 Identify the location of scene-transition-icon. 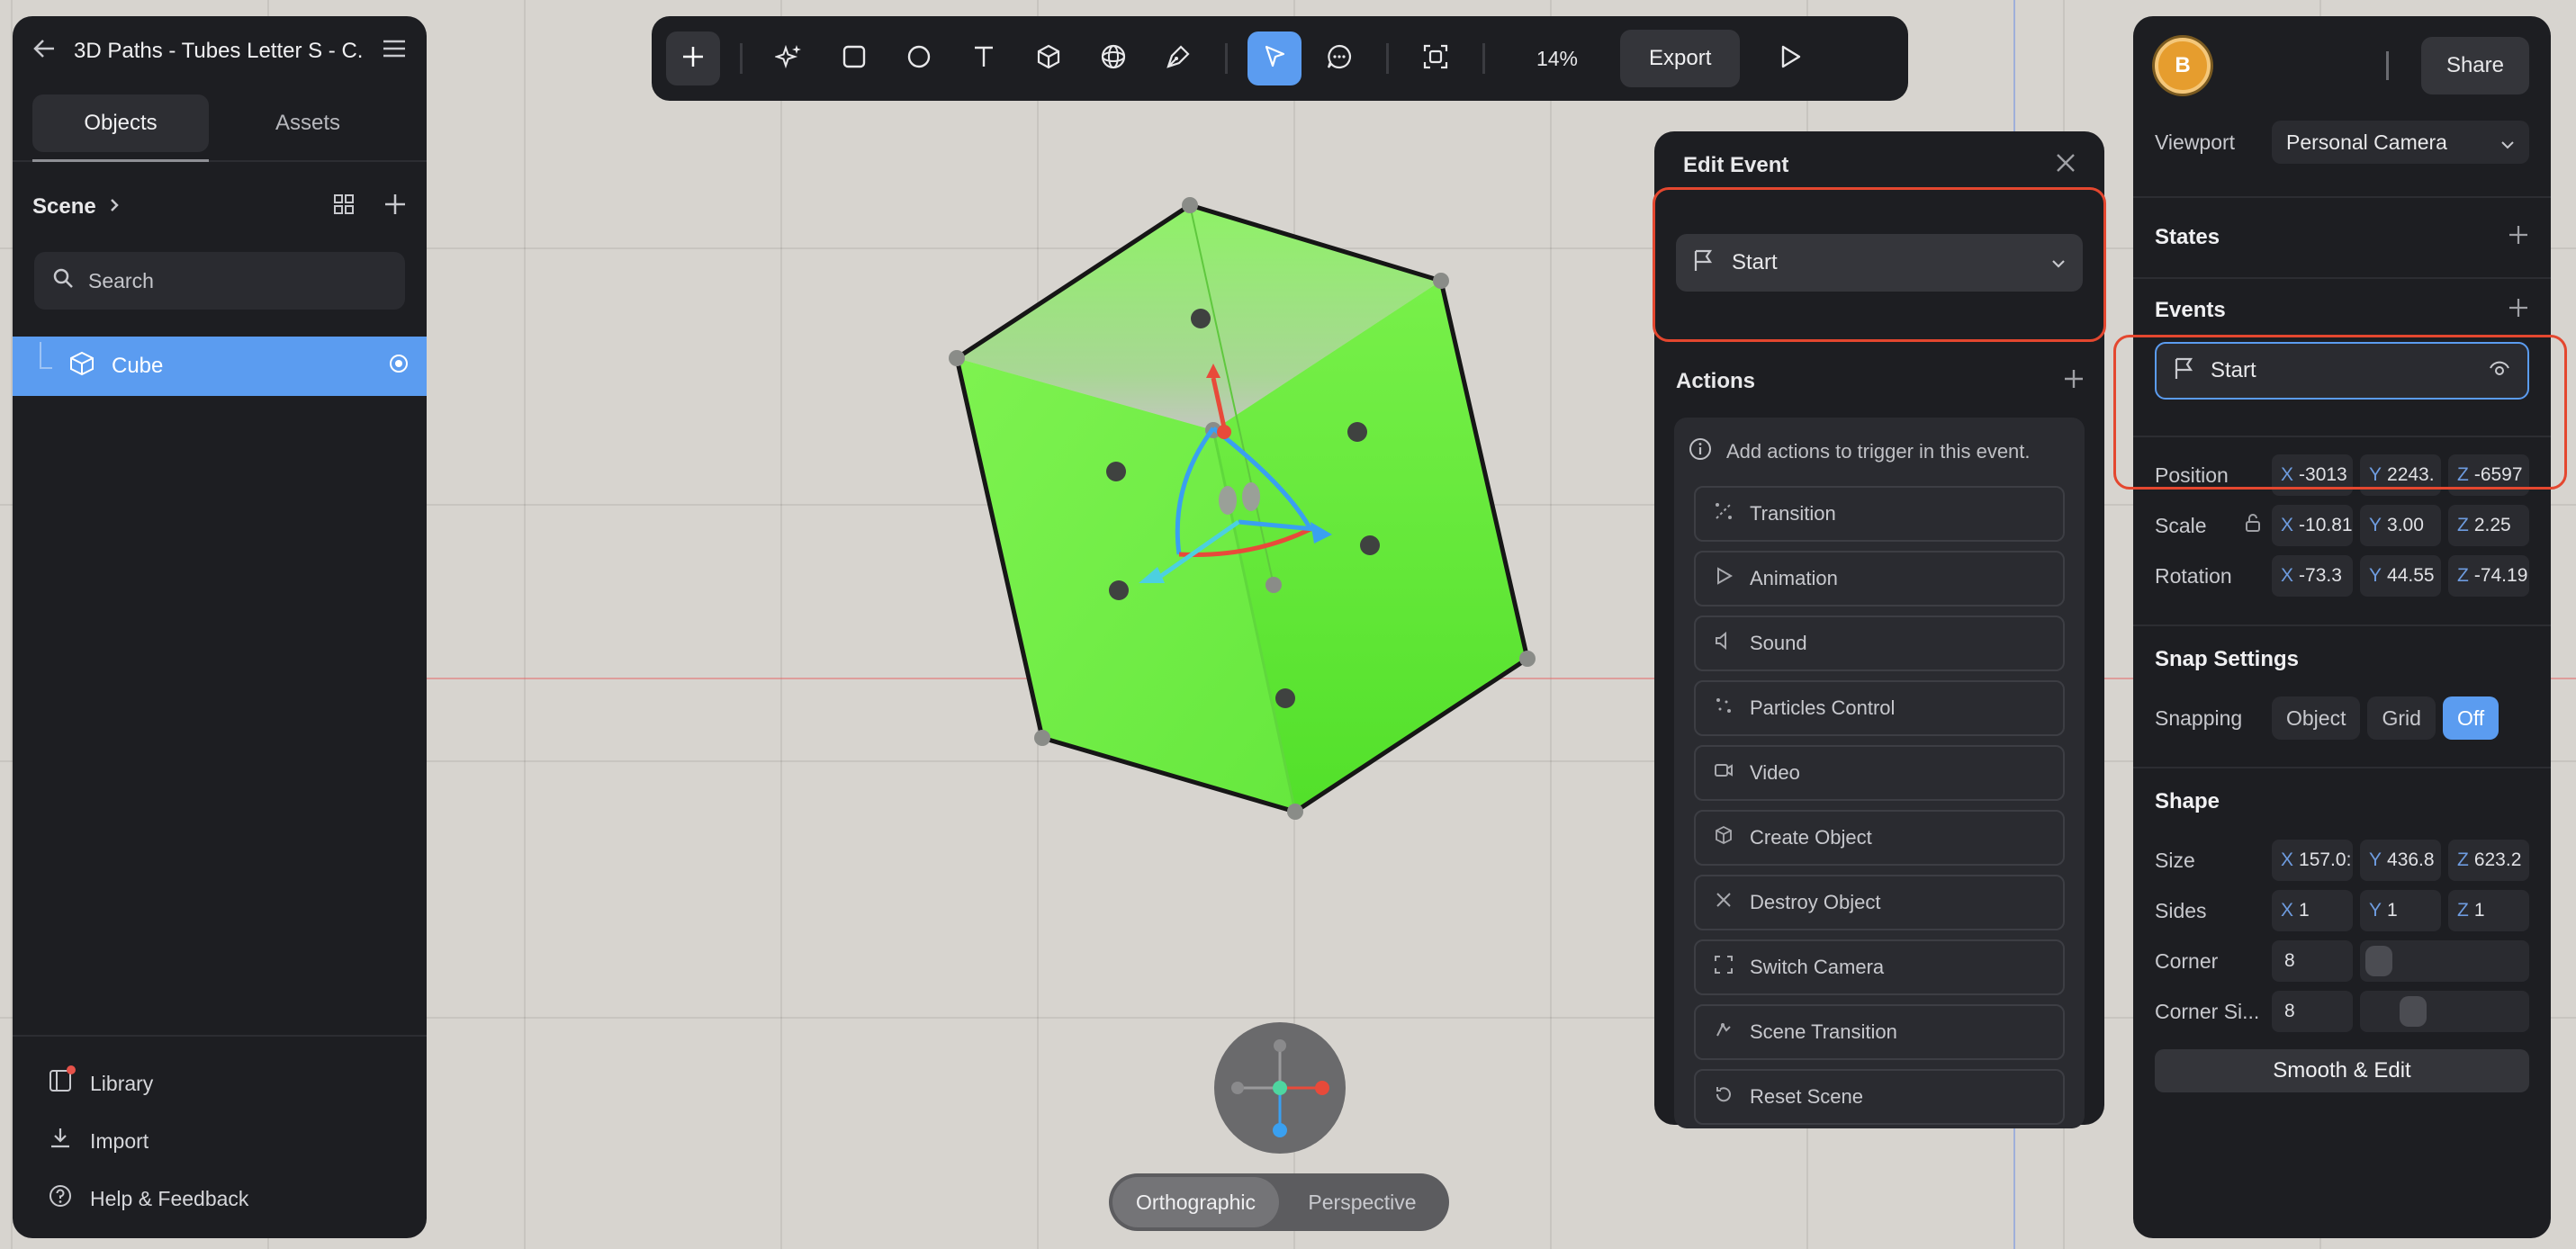
(1724, 1032).